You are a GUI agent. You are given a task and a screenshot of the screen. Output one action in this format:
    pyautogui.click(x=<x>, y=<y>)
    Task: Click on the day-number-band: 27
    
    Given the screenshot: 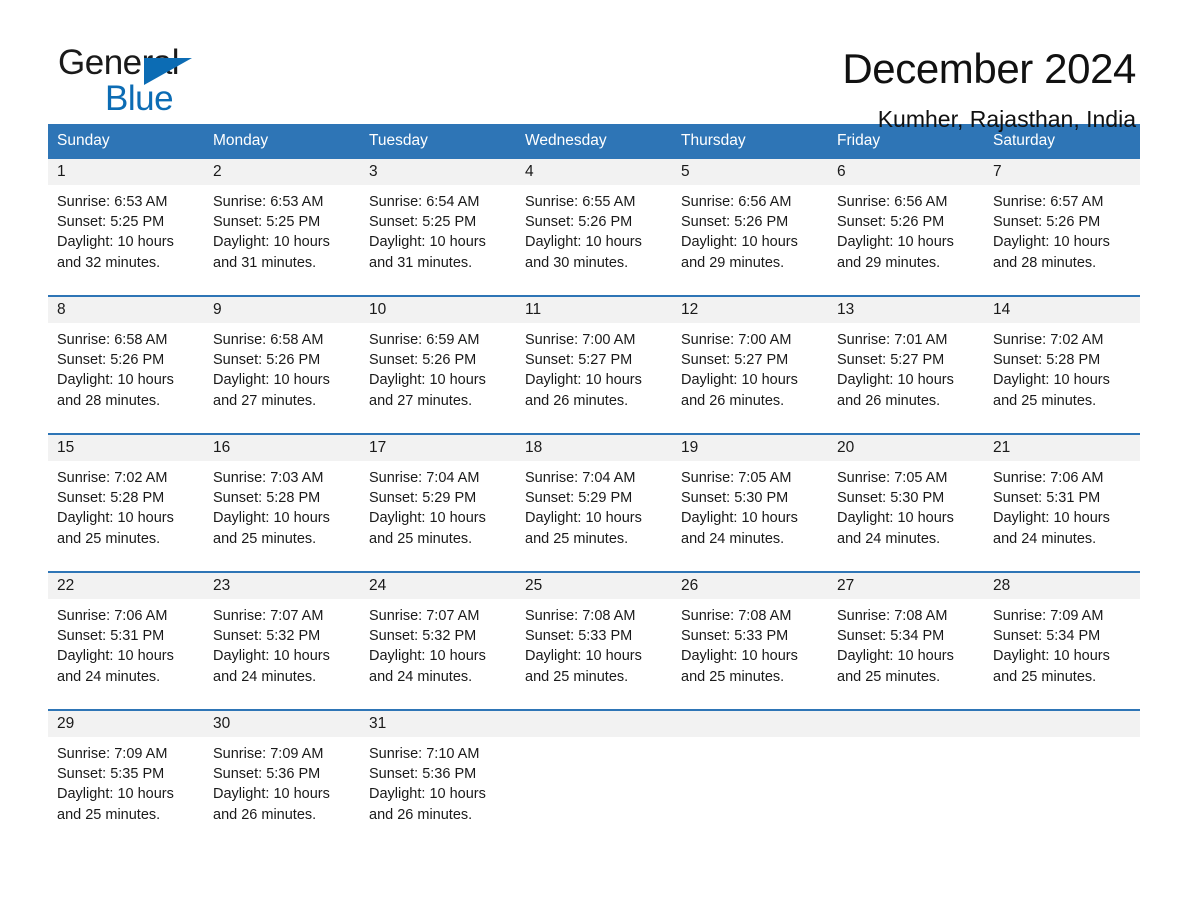 What is the action you would take?
    pyautogui.click(x=906, y=586)
    